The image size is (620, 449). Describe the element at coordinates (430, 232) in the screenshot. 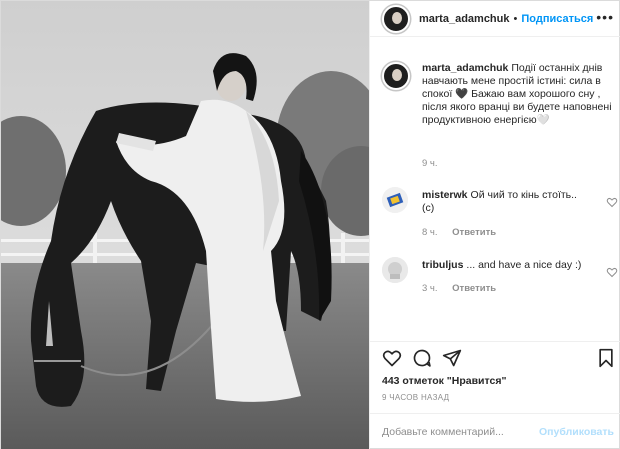

I see `comment-time: 8 ч.` at that location.